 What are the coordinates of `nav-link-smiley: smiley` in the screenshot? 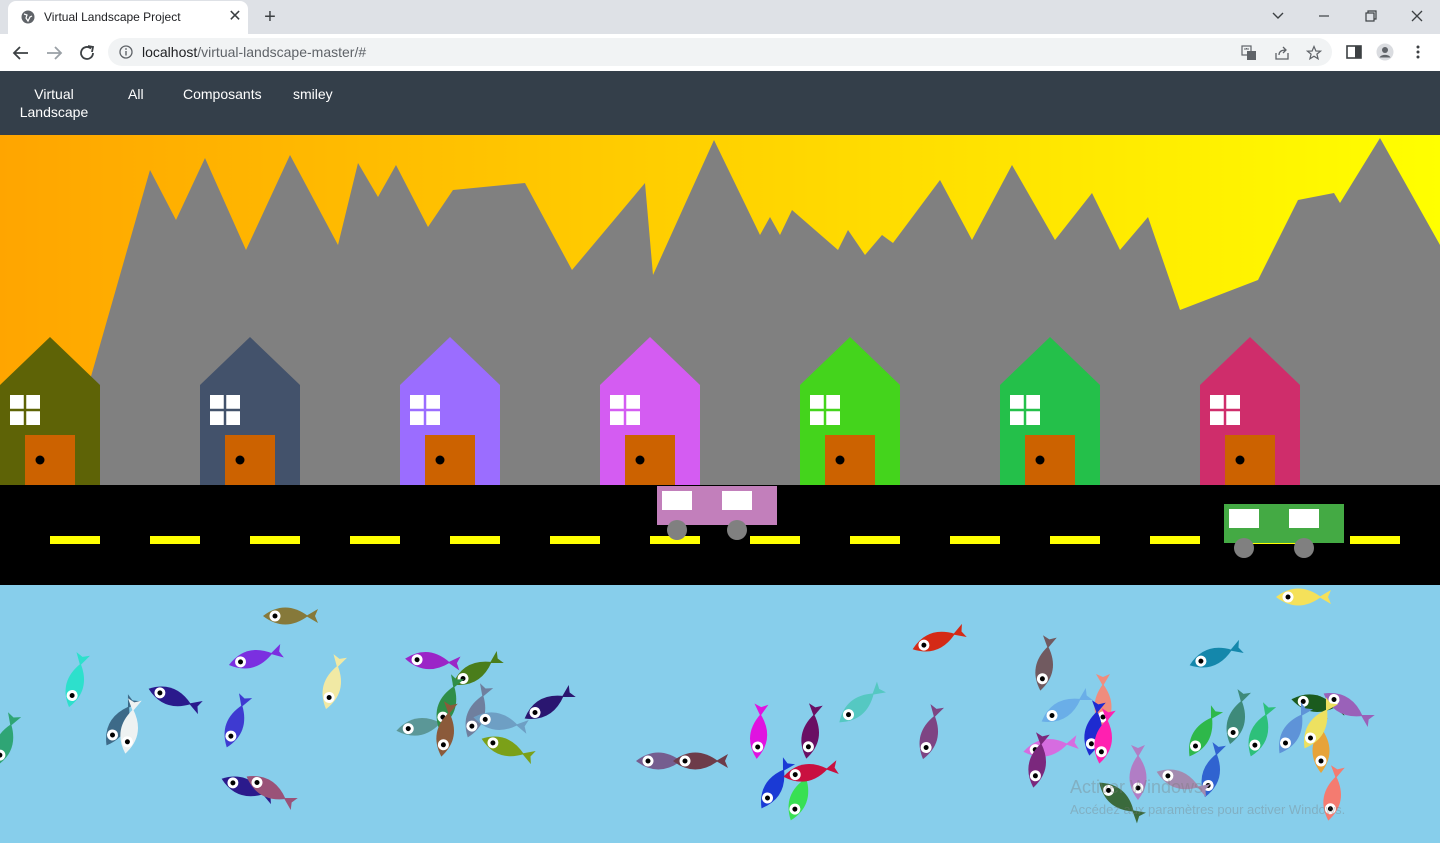 It's located at (313, 94).